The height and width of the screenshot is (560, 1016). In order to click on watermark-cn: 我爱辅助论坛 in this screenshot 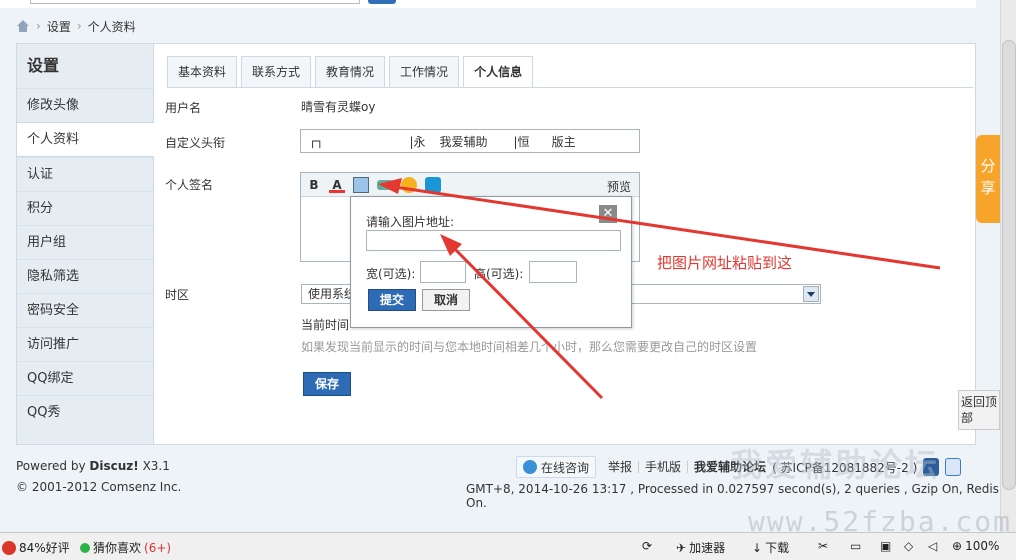, I will do `click(835, 465)`.